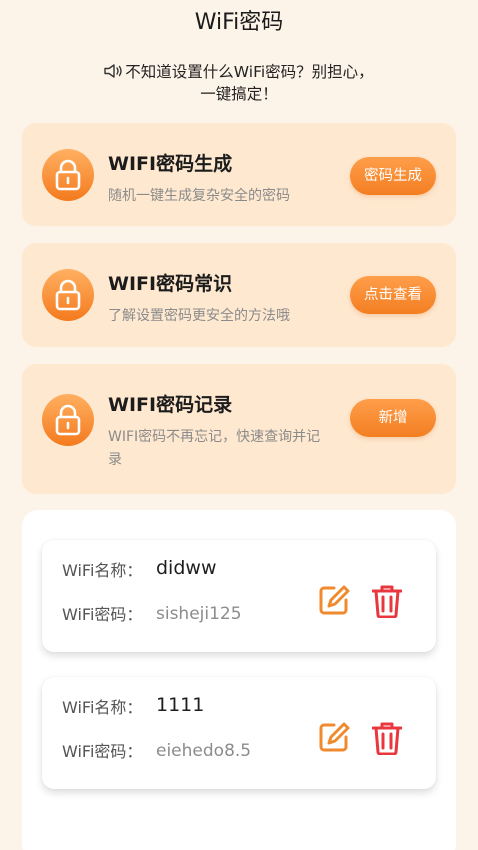 The height and width of the screenshot is (850, 478). I want to click on card-desc: 了解设置密码更安全的方法哦, so click(199, 316).